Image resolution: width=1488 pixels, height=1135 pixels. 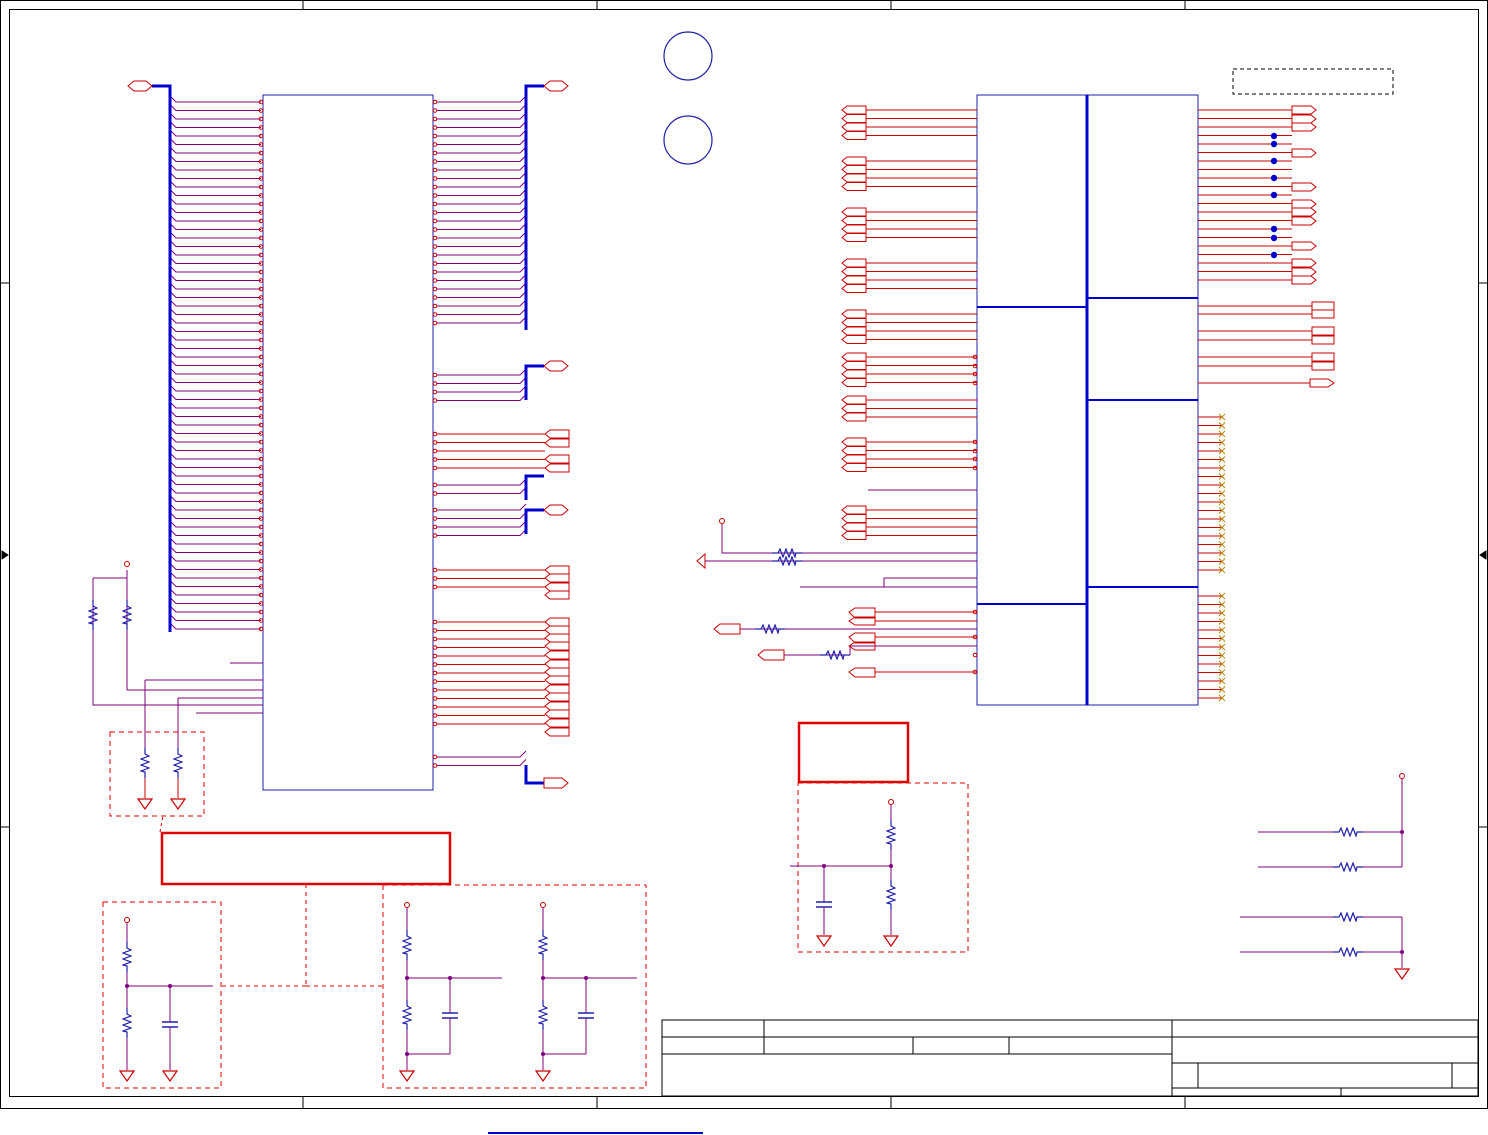 What do you see at coordinates (879, 867) in the screenshot?
I see `divider-circuit-c` at bounding box center [879, 867].